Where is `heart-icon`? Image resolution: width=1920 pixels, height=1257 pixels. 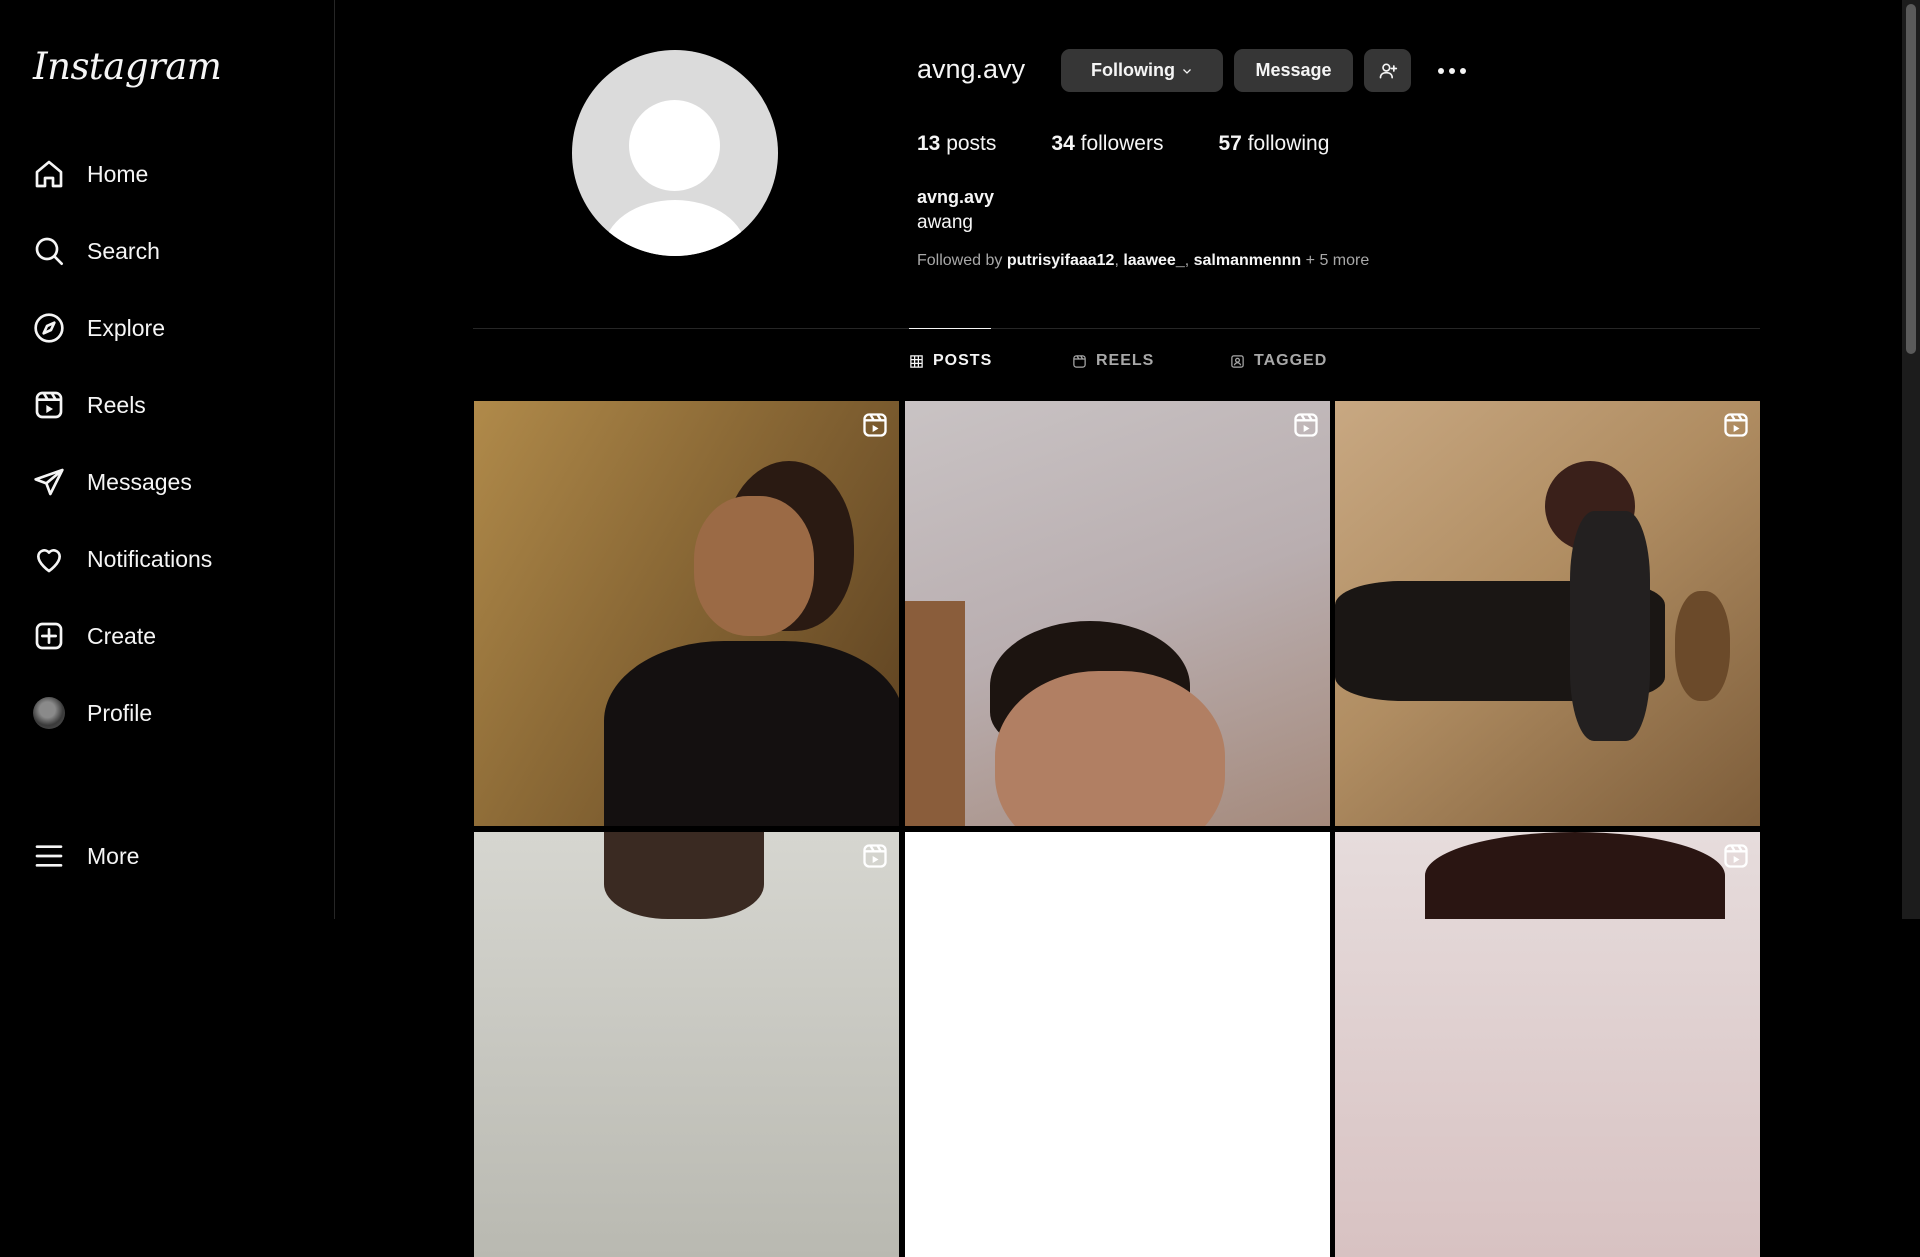
heart-icon is located at coordinates (49, 559).